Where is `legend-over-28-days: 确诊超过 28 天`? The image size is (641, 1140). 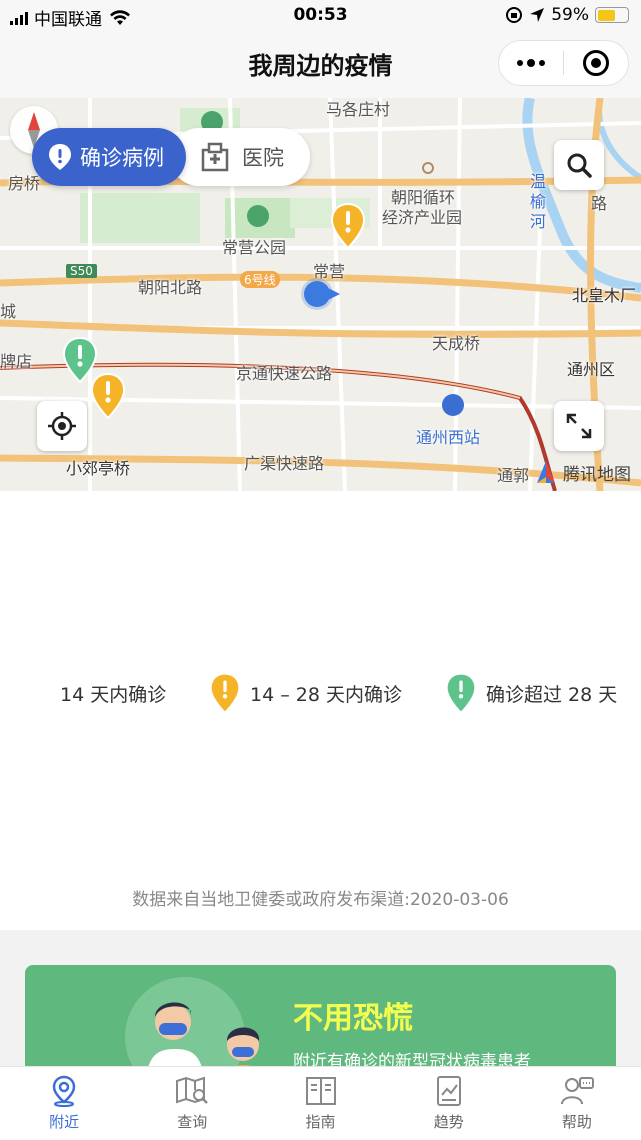
legend-over-28-days: 确诊超过 28 天 is located at coordinates (531, 693).